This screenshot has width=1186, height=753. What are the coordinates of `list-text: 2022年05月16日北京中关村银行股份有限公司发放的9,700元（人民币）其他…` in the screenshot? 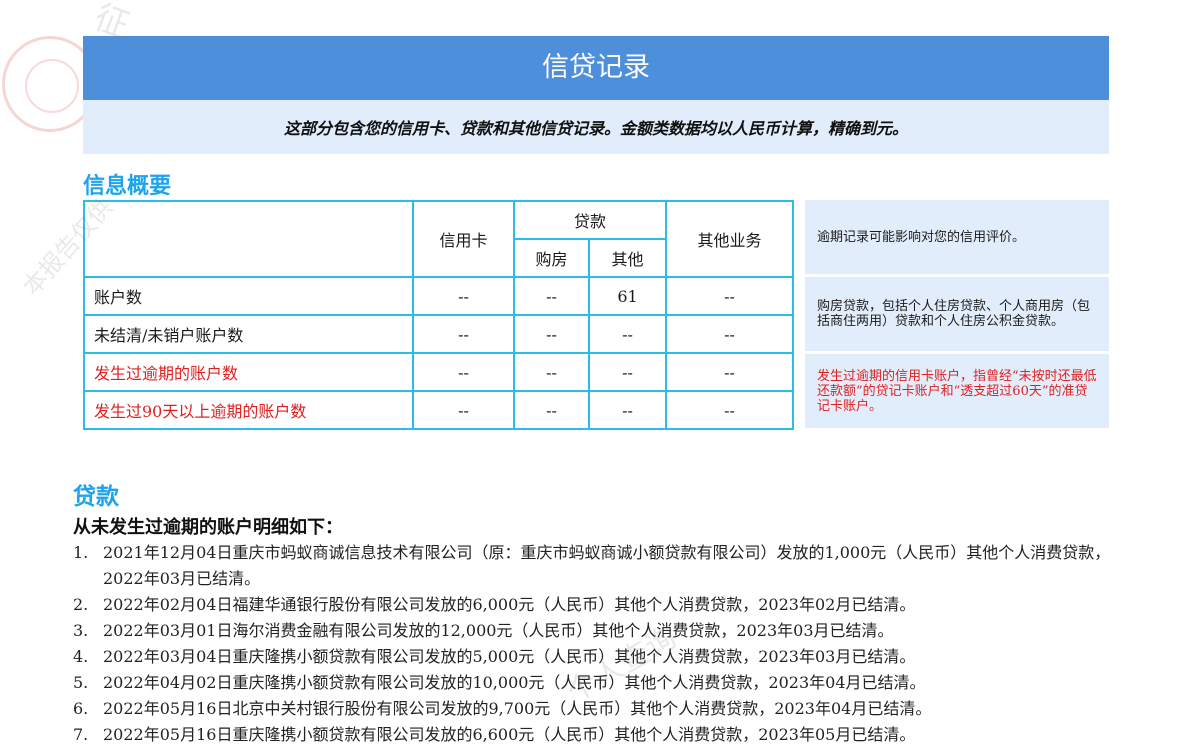 It's located at (517, 708).